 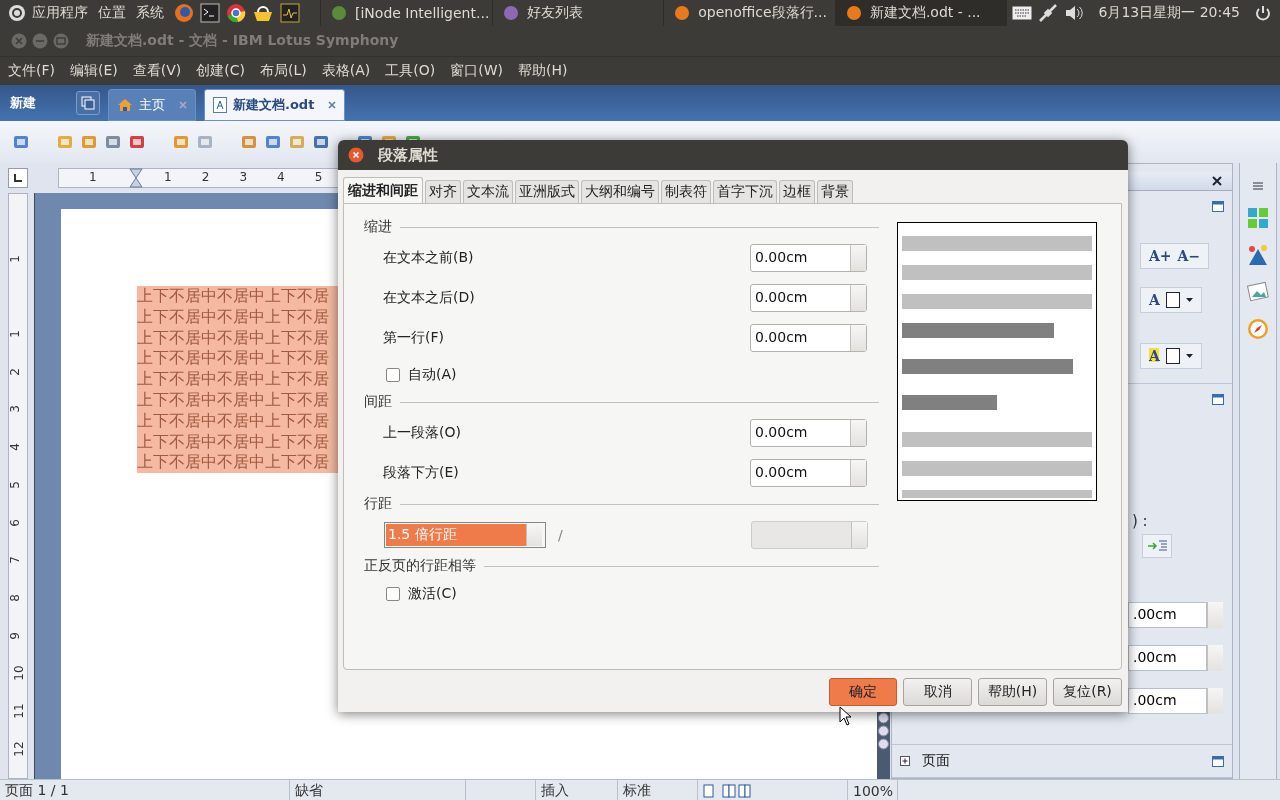 What do you see at coordinates (346, 71) in the screenshot?
I see `menu-item: 表格(A)` at bounding box center [346, 71].